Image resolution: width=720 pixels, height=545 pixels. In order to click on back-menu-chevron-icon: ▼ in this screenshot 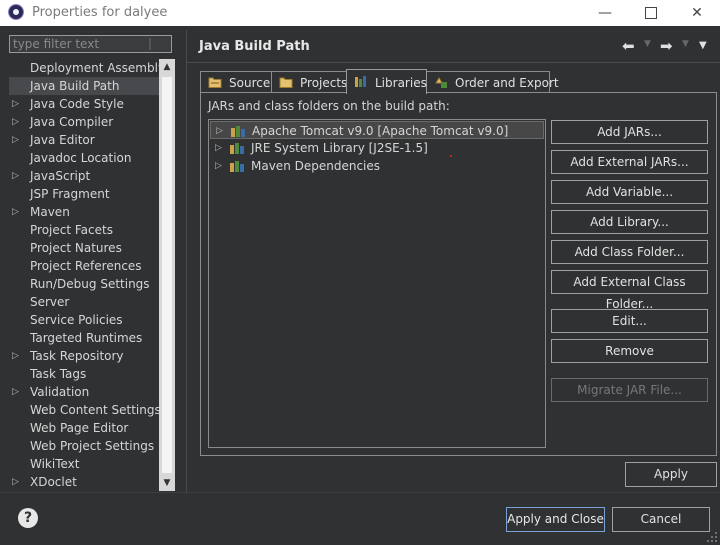, I will do `click(647, 44)`.